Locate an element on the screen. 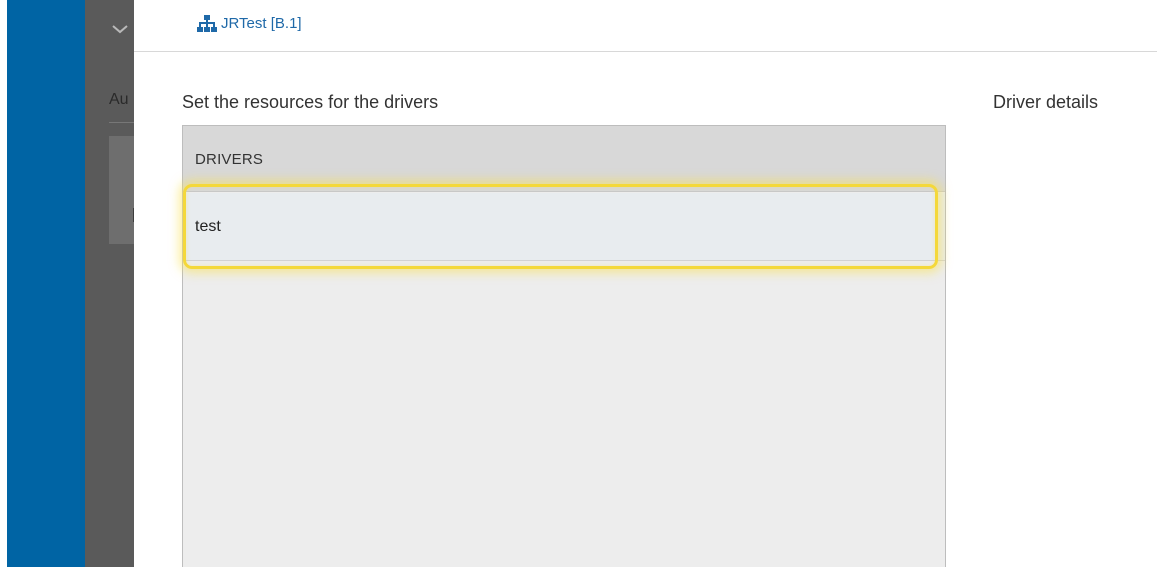 The image size is (1157, 567). hierarchy-icon is located at coordinates (207, 23).